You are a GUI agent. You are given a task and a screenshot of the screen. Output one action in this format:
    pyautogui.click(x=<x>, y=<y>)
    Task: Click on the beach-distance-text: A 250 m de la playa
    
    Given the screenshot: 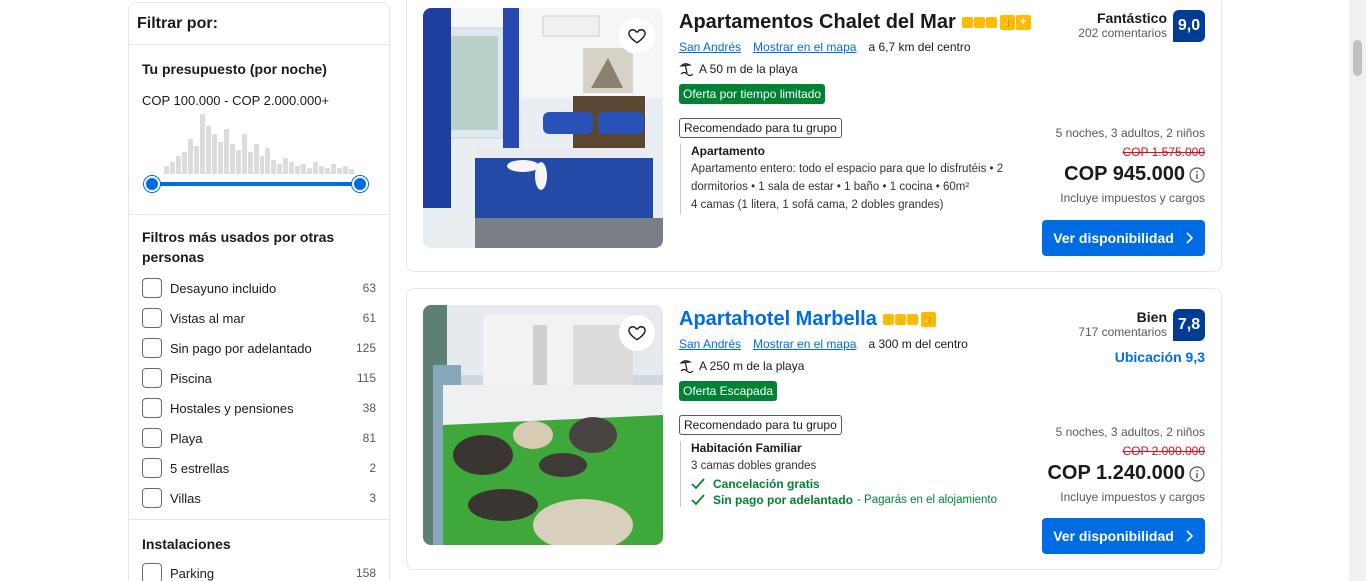 What is the action you would take?
    pyautogui.click(x=752, y=366)
    